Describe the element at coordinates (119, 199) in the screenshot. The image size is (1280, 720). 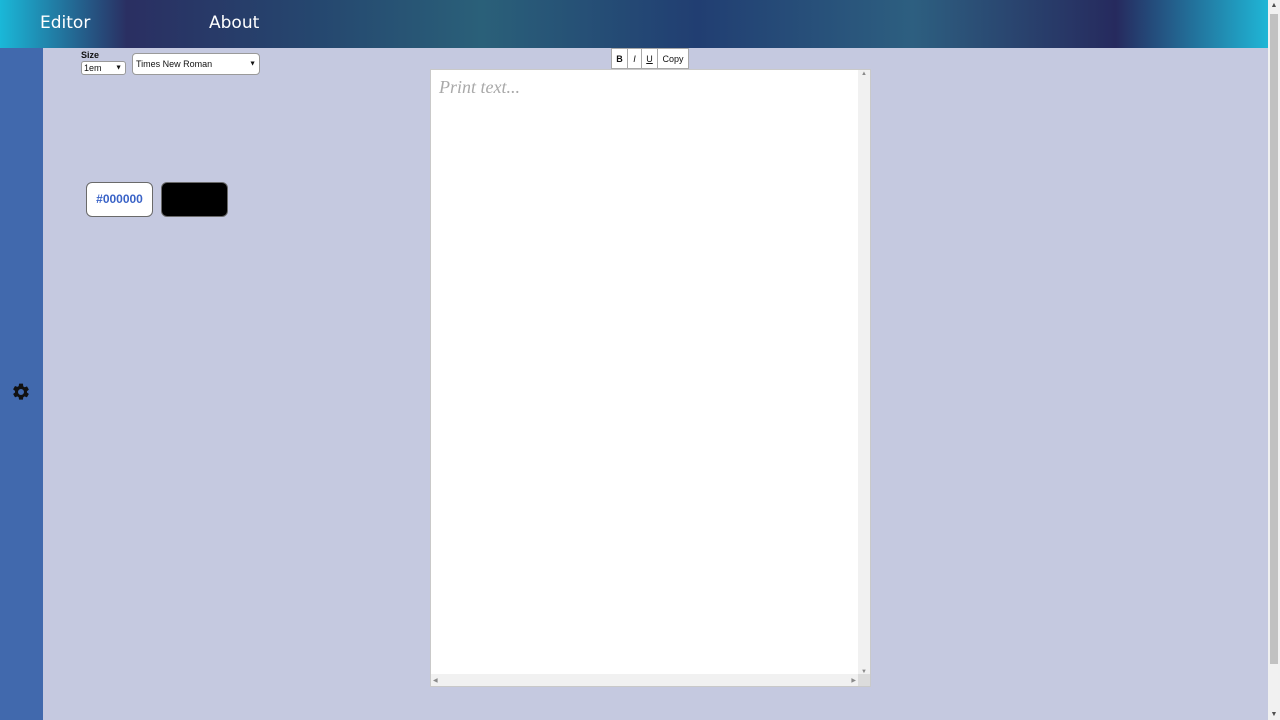
I see `hex-color-field: #000000` at that location.